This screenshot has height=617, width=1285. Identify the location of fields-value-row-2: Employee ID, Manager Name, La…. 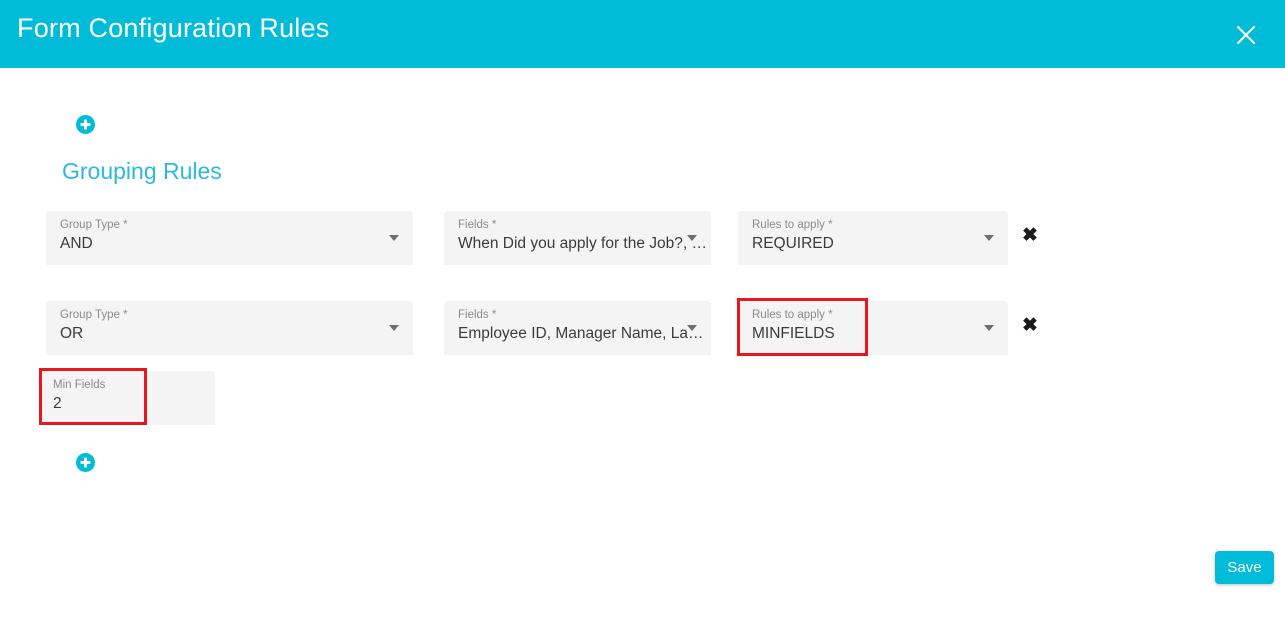
(581, 333).